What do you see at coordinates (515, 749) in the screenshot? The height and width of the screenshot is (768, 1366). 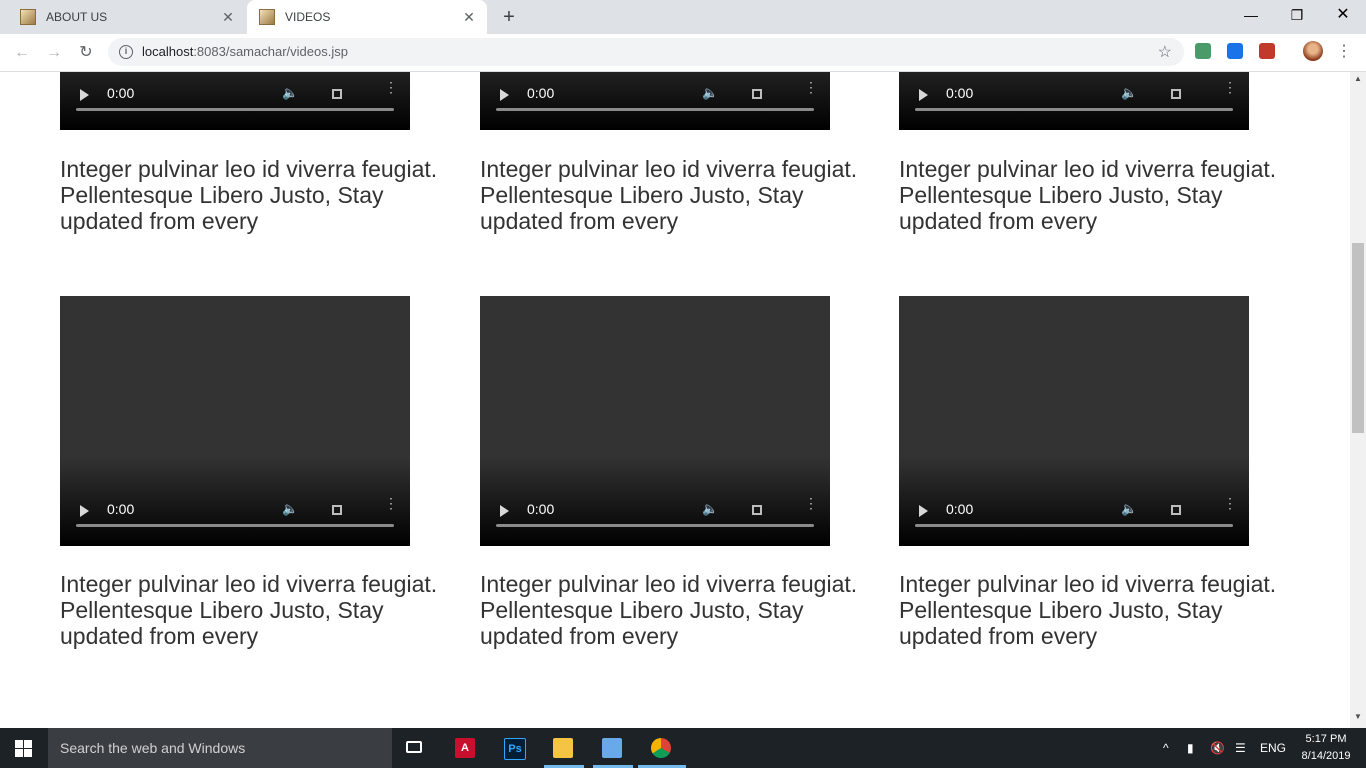 I see `photoshop-icon: Ps` at bounding box center [515, 749].